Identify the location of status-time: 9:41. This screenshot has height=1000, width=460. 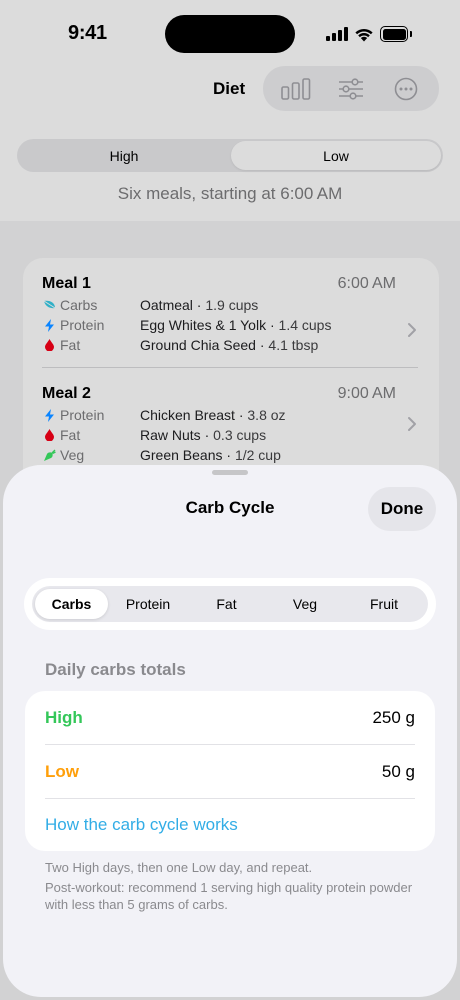
(87, 33).